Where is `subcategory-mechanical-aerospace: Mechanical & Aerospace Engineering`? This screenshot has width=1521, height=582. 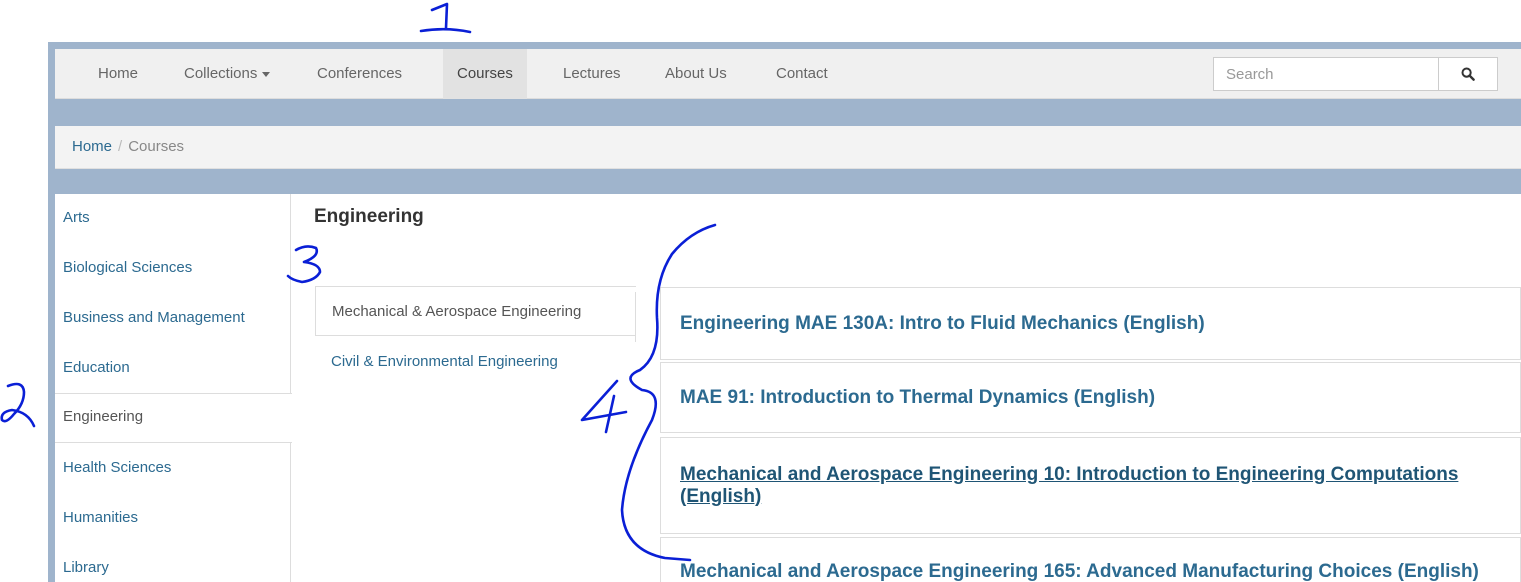
subcategory-mechanical-aerospace: Mechanical & Aerospace Engineering is located at coordinates (475, 311).